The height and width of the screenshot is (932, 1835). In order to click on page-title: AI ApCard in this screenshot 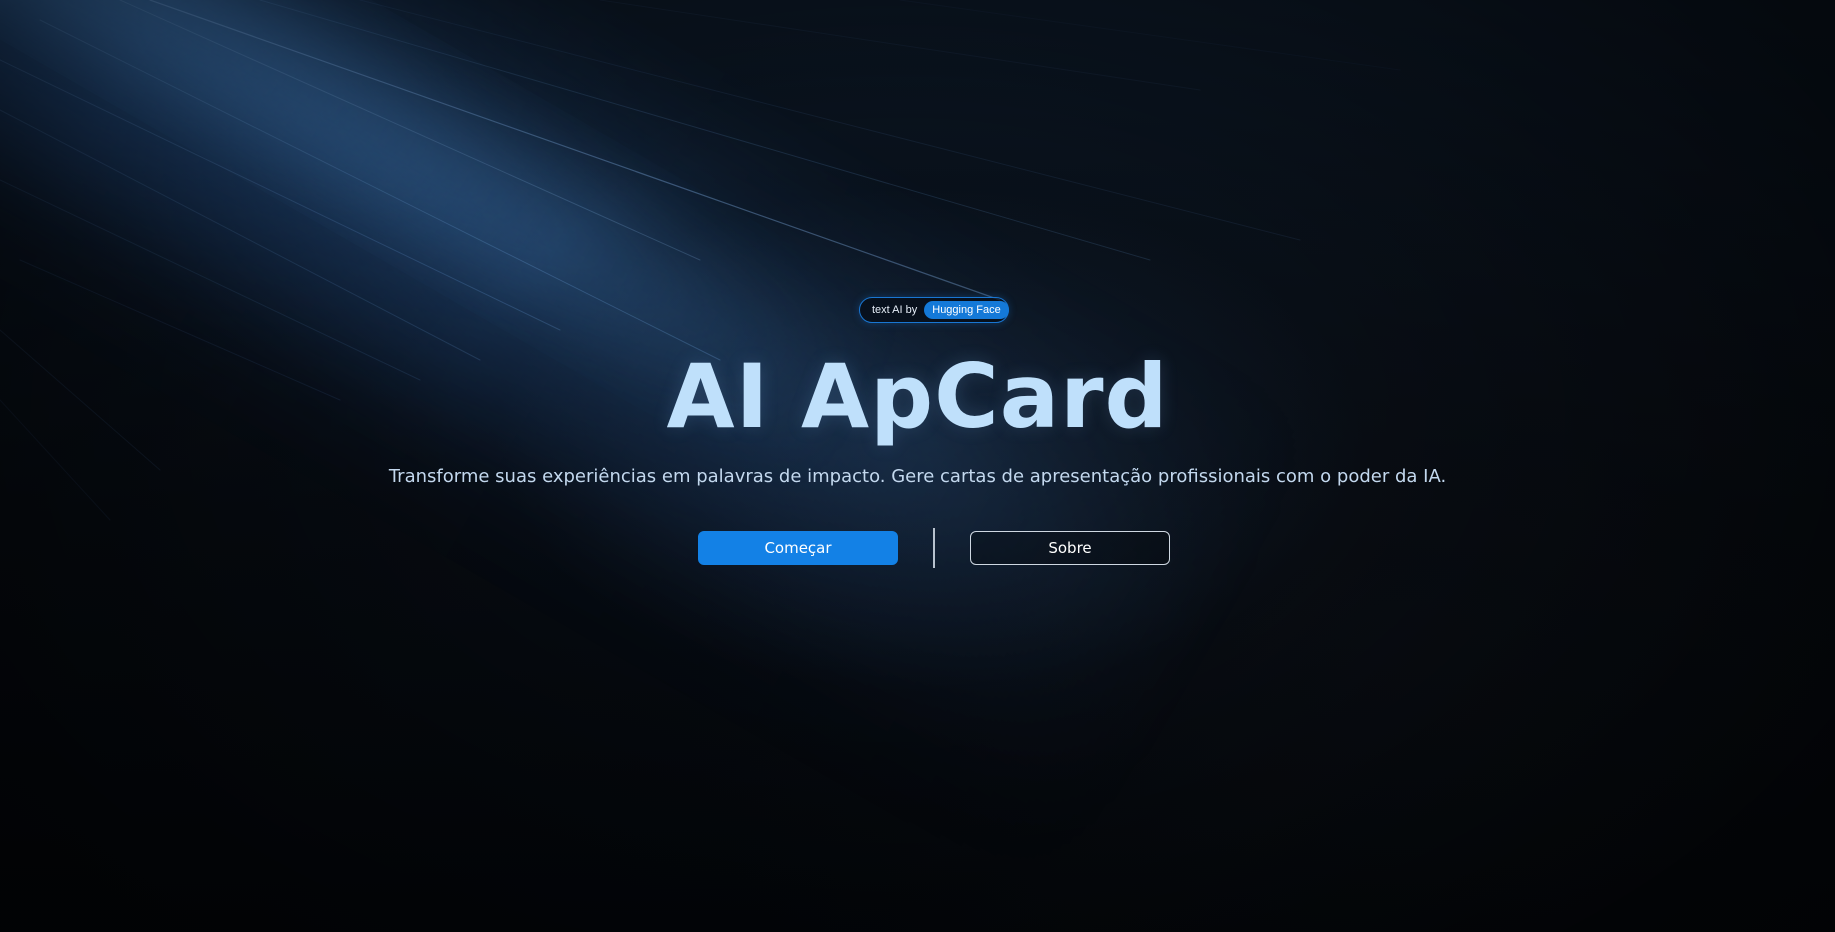, I will do `click(917, 396)`.